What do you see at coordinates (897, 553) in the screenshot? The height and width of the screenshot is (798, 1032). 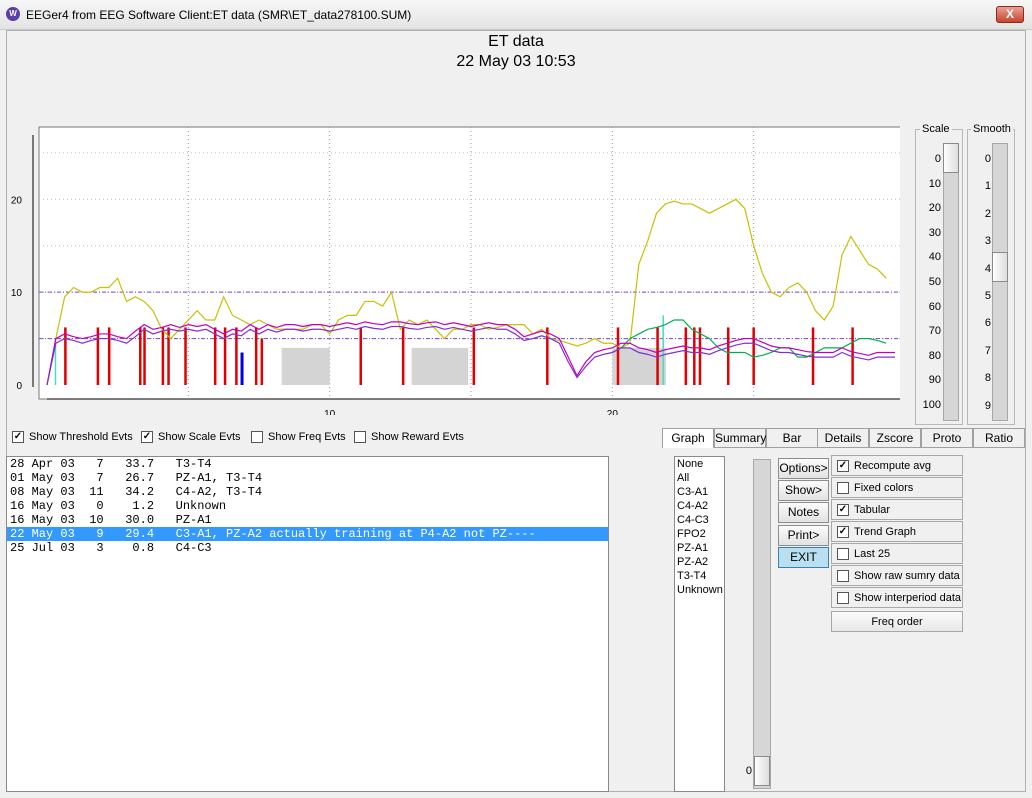 I see `option-checkbox: Last 25` at bounding box center [897, 553].